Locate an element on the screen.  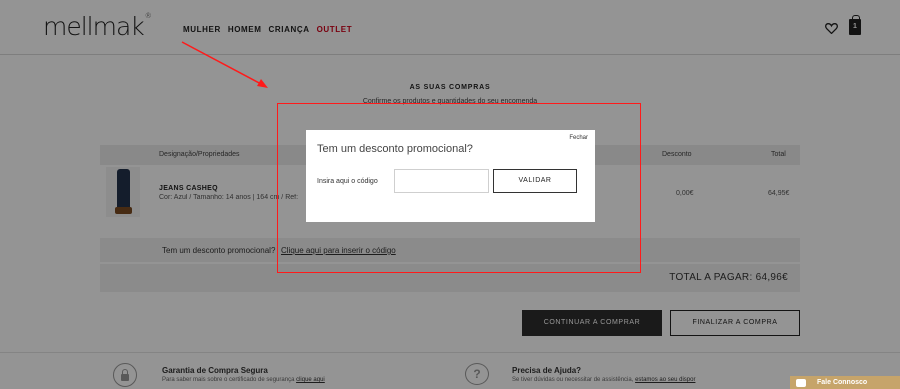
chat-bubble-icon is located at coordinates (801, 383).